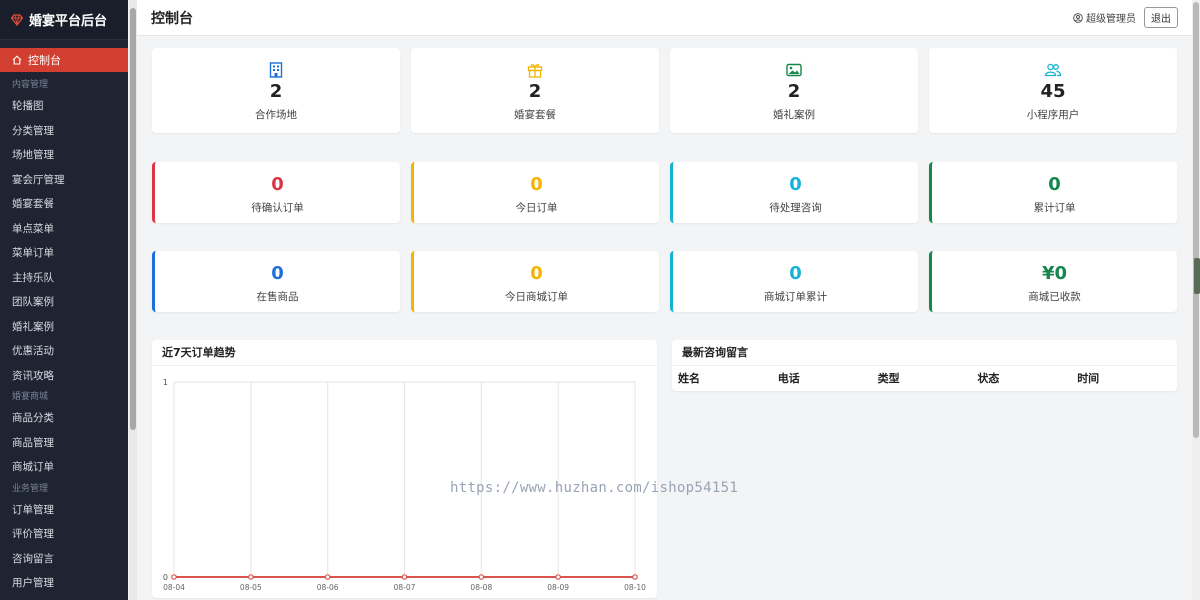 This screenshot has width=1200, height=600. Describe the element at coordinates (64, 534) in the screenshot. I see `sidebar-item-business-1: 评价管理` at that location.